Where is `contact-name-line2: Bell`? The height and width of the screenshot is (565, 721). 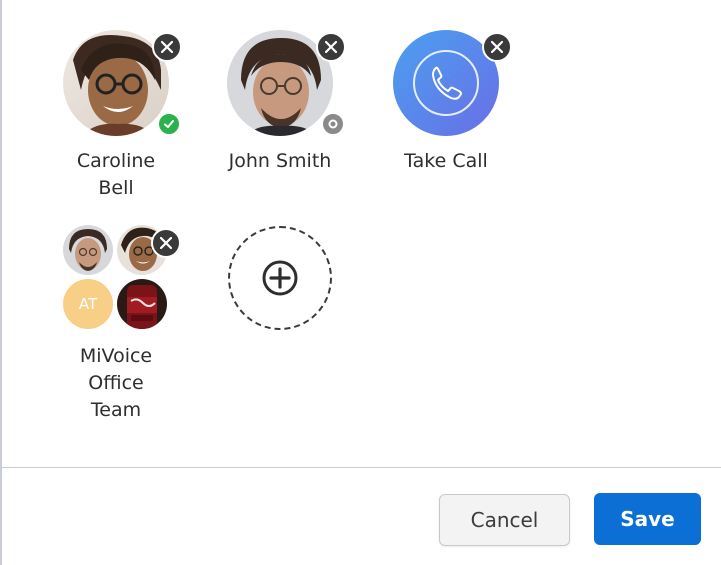 contact-name-line2: Bell is located at coordinates (116, 188).